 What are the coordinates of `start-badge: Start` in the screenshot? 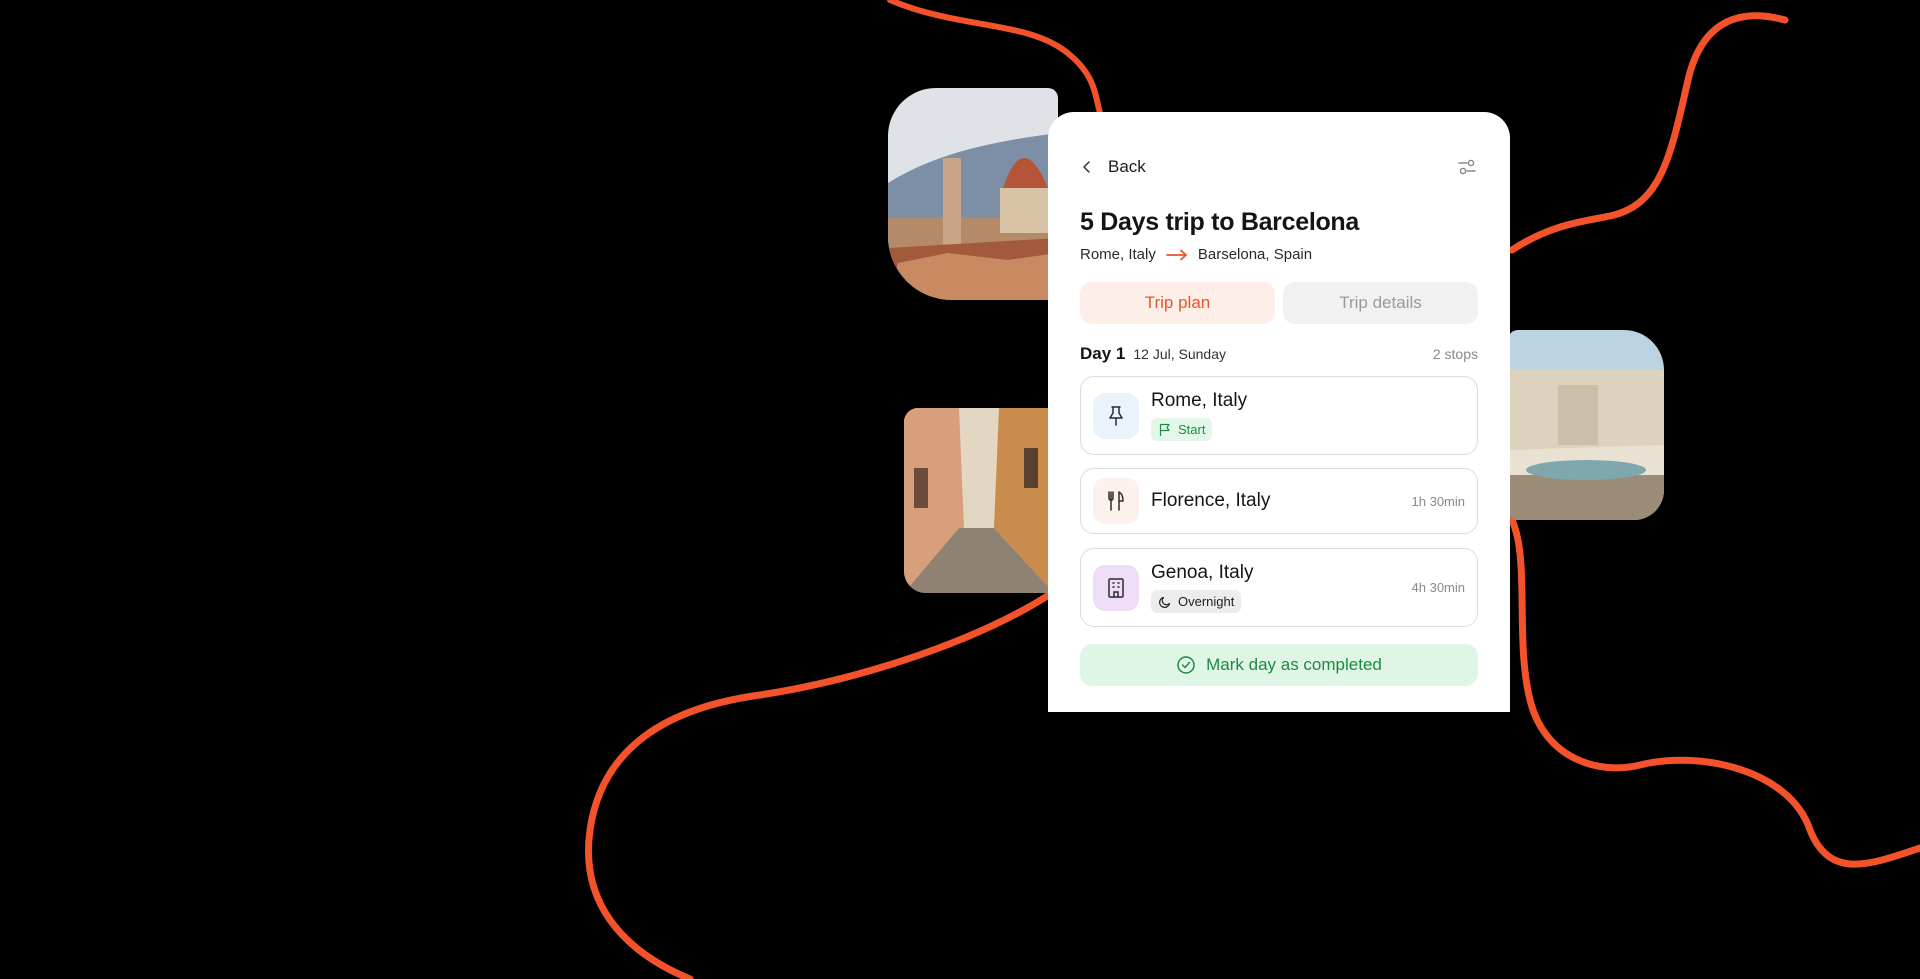 It's located at (1182, 429).